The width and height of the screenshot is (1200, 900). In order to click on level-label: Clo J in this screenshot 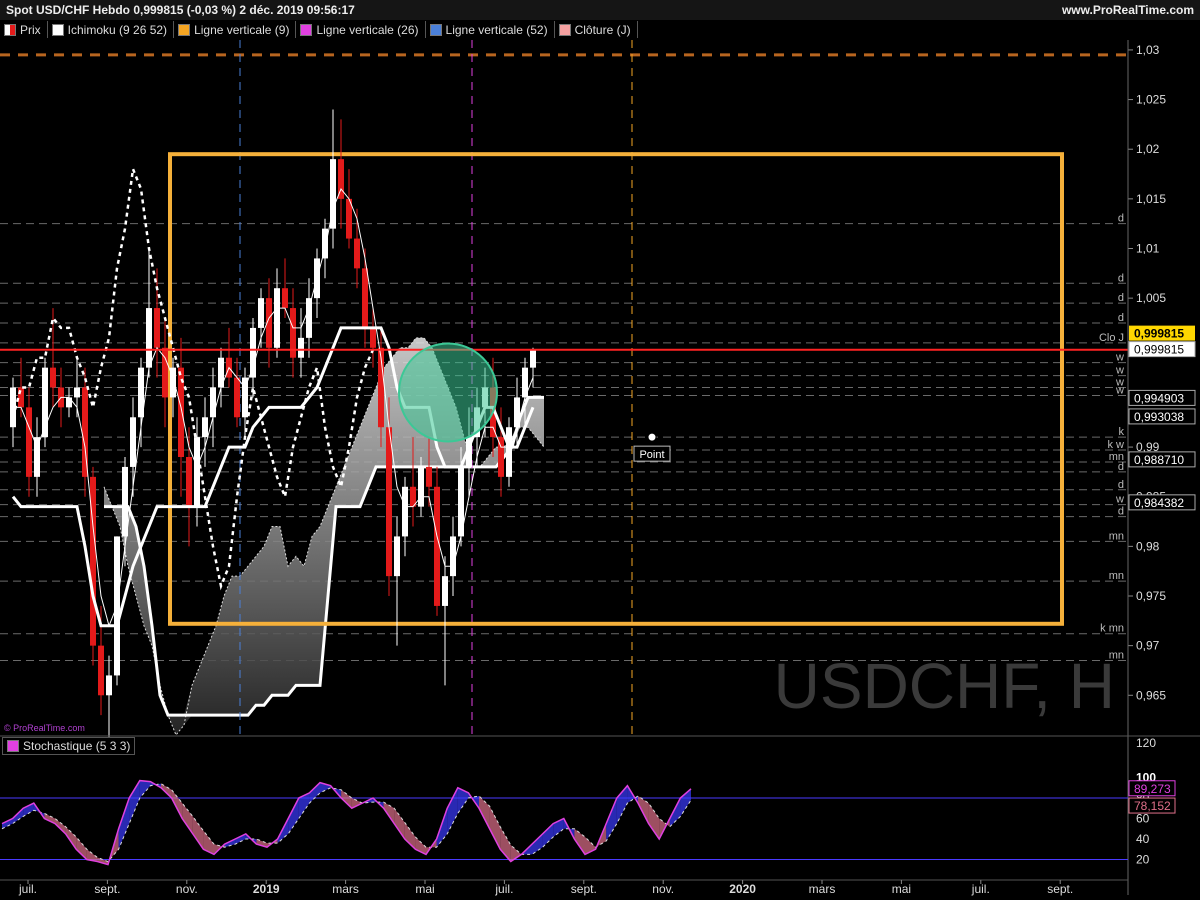, I will do `click(1111, 338)`.